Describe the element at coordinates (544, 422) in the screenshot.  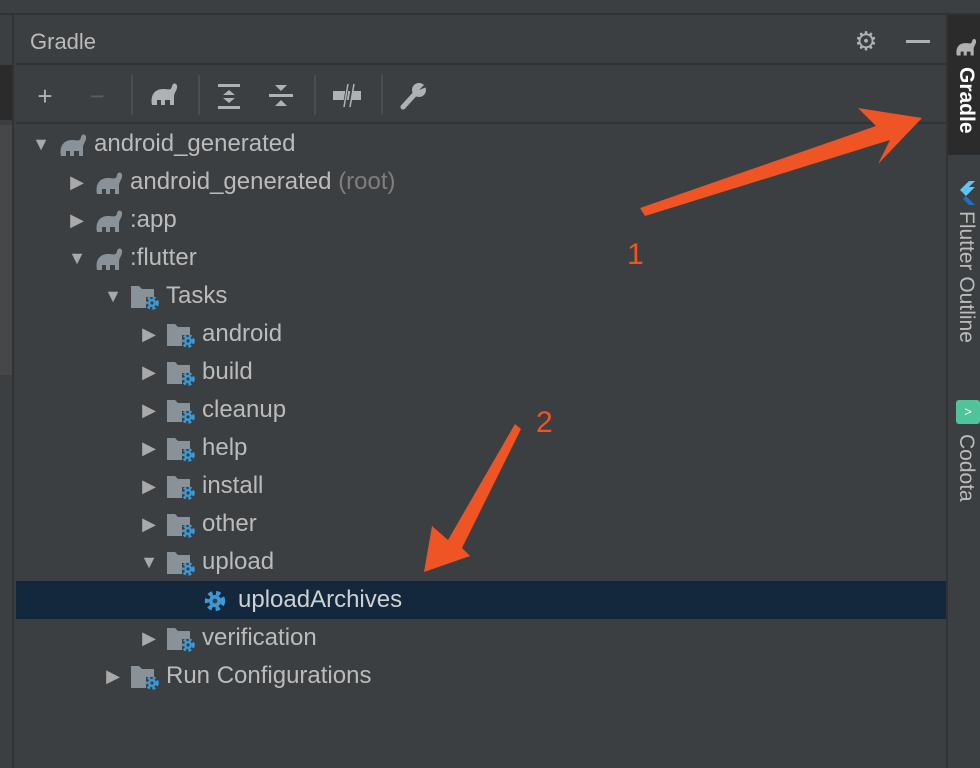
I see `annotation-label-2: 2` at that location.